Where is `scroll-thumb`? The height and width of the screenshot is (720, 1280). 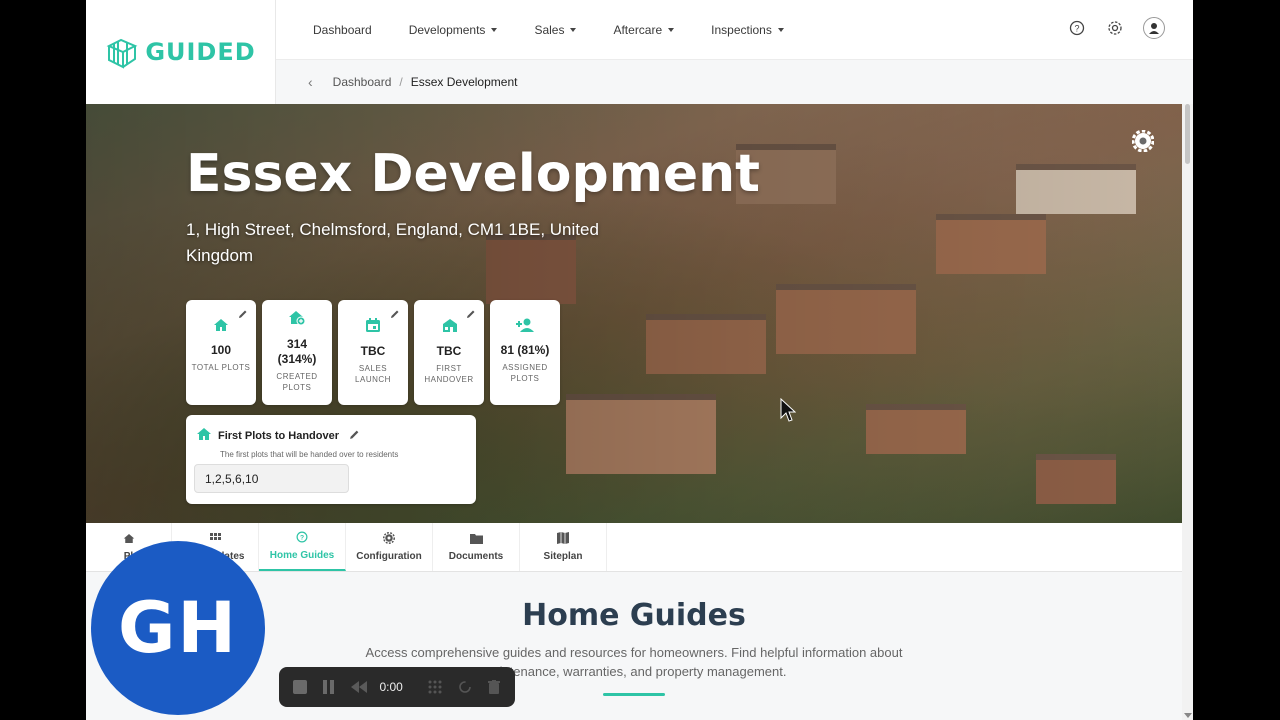
scroll-thumb is located at coordinates (1187, 134).